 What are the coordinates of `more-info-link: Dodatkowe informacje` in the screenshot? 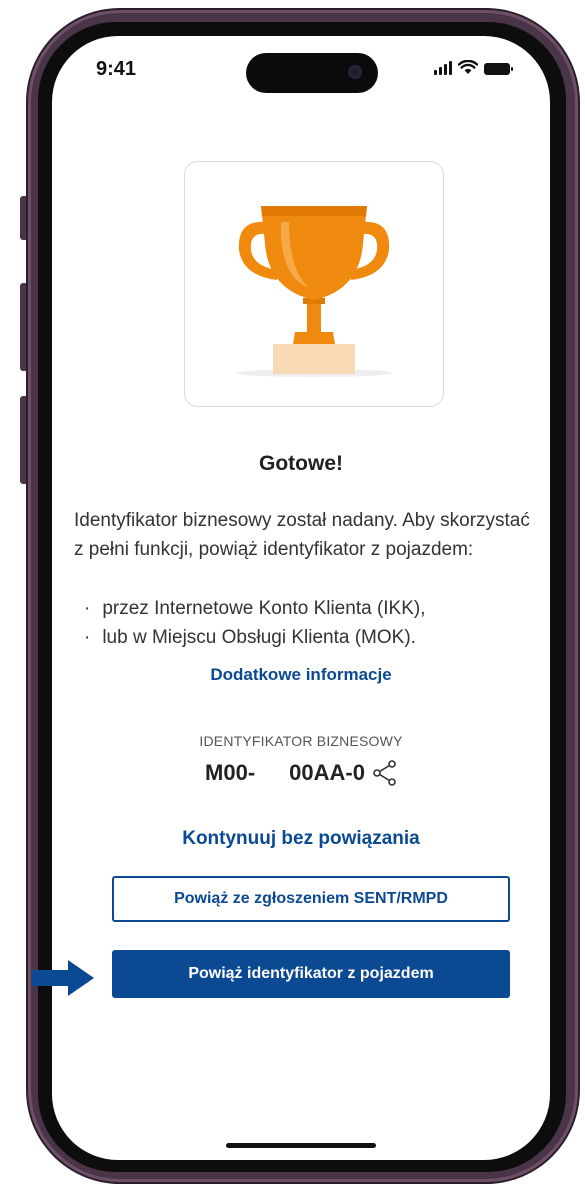 It's located at (301, 675).